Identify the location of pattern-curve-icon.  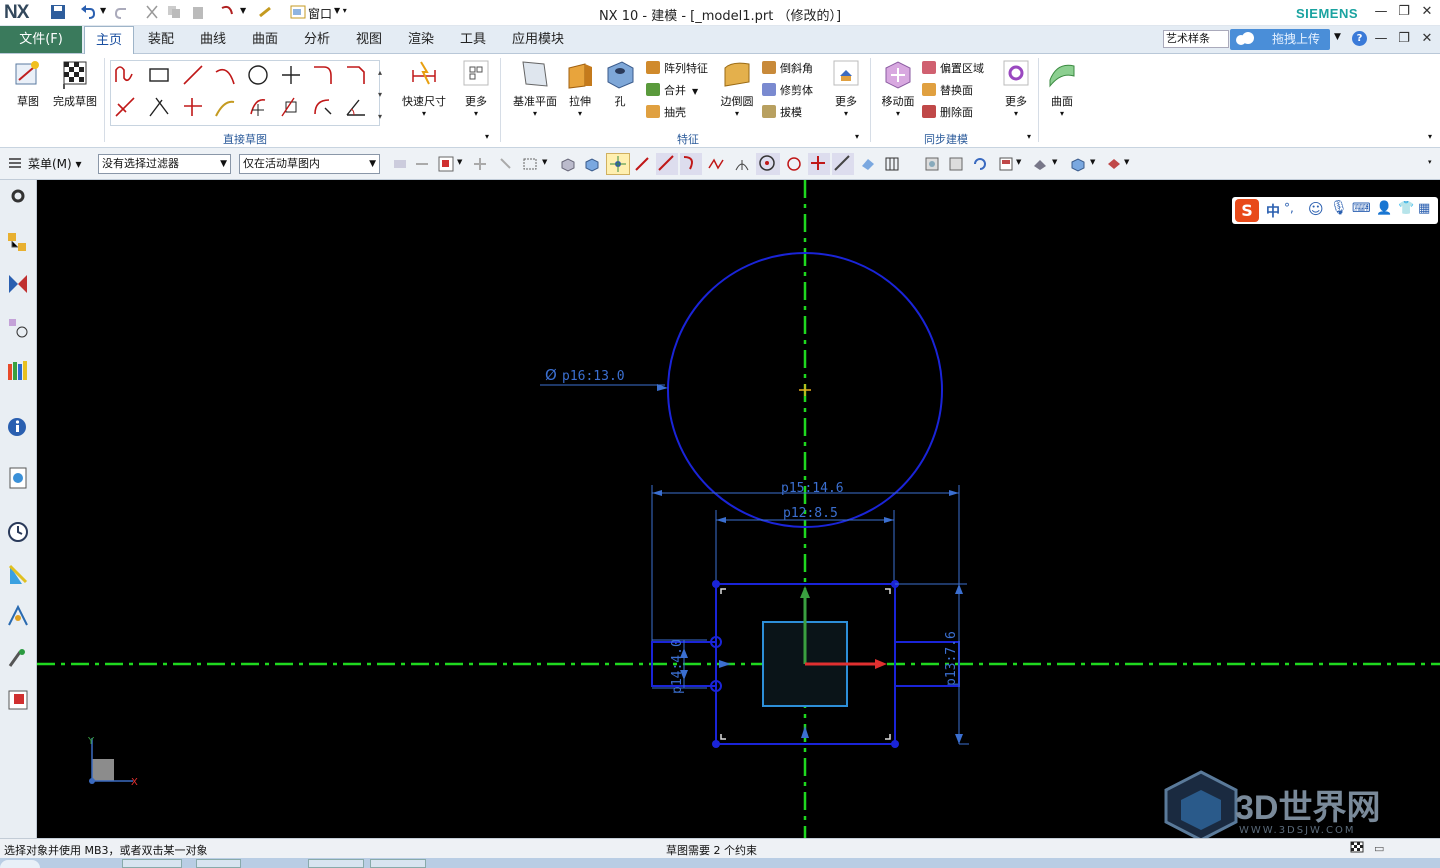
(258, 107).